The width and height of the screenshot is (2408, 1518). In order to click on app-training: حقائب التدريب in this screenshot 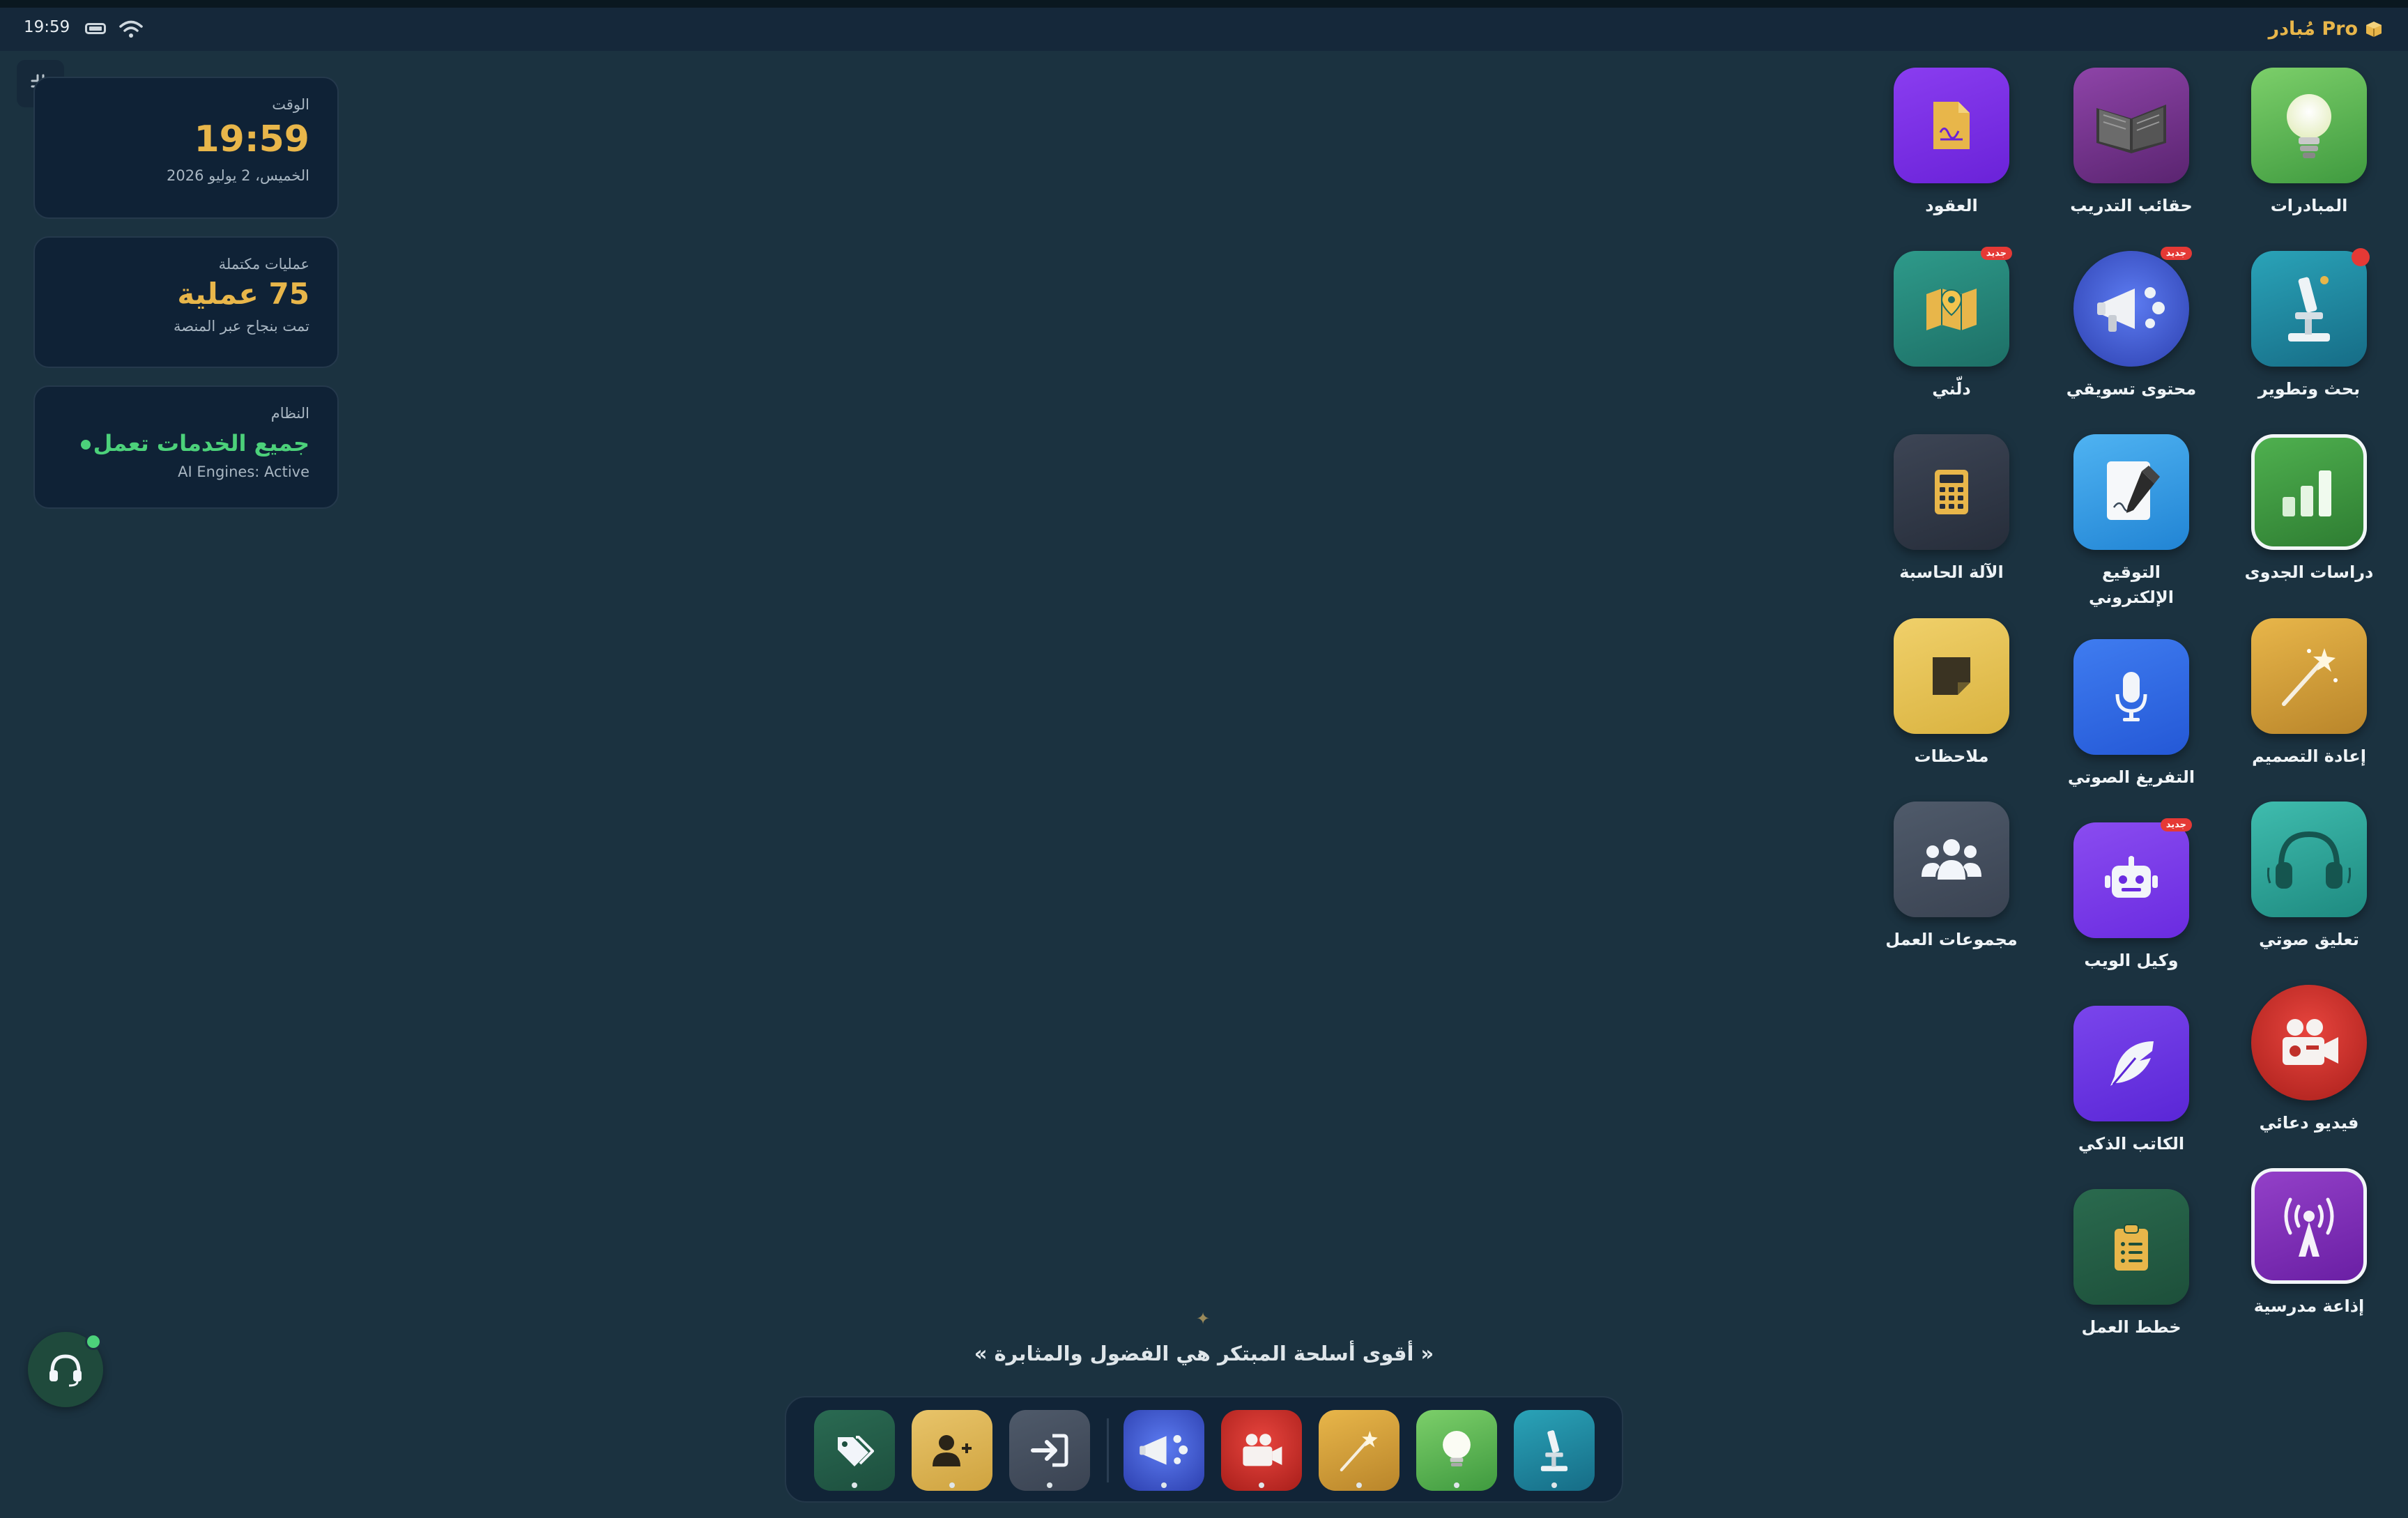, I will do `click(2131, 143)`.